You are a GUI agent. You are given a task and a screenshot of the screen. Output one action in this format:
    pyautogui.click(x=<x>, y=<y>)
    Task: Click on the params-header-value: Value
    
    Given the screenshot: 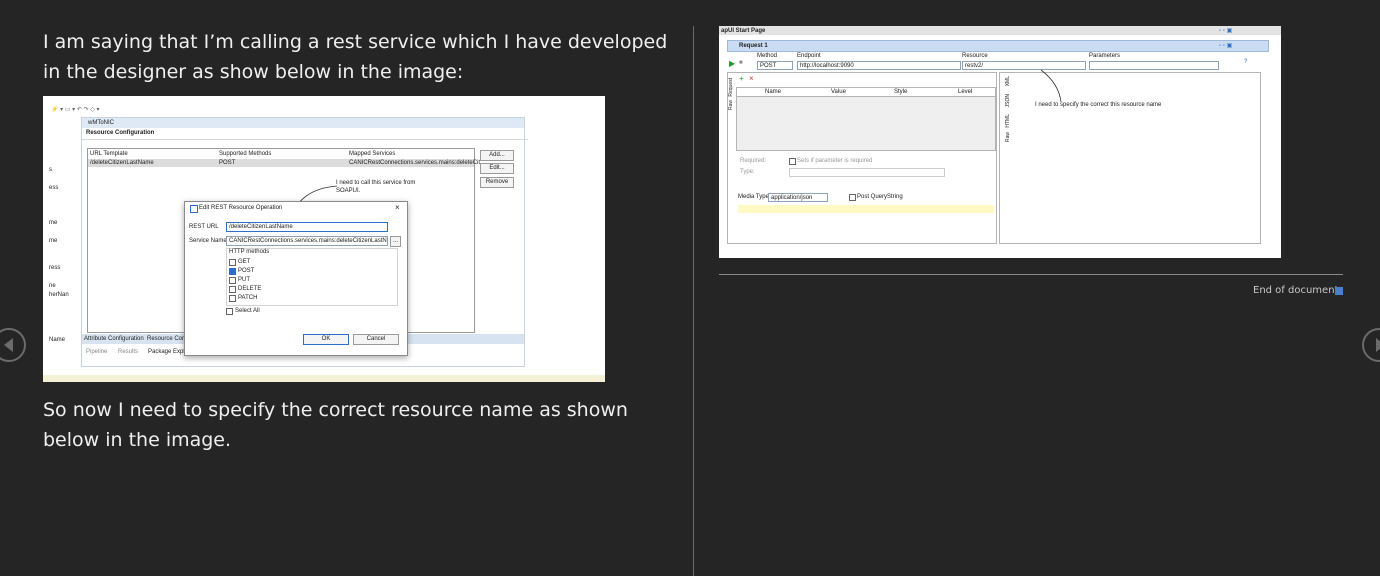 What is the action you would take?
    pyautogui.click(x=838, y=92)
    